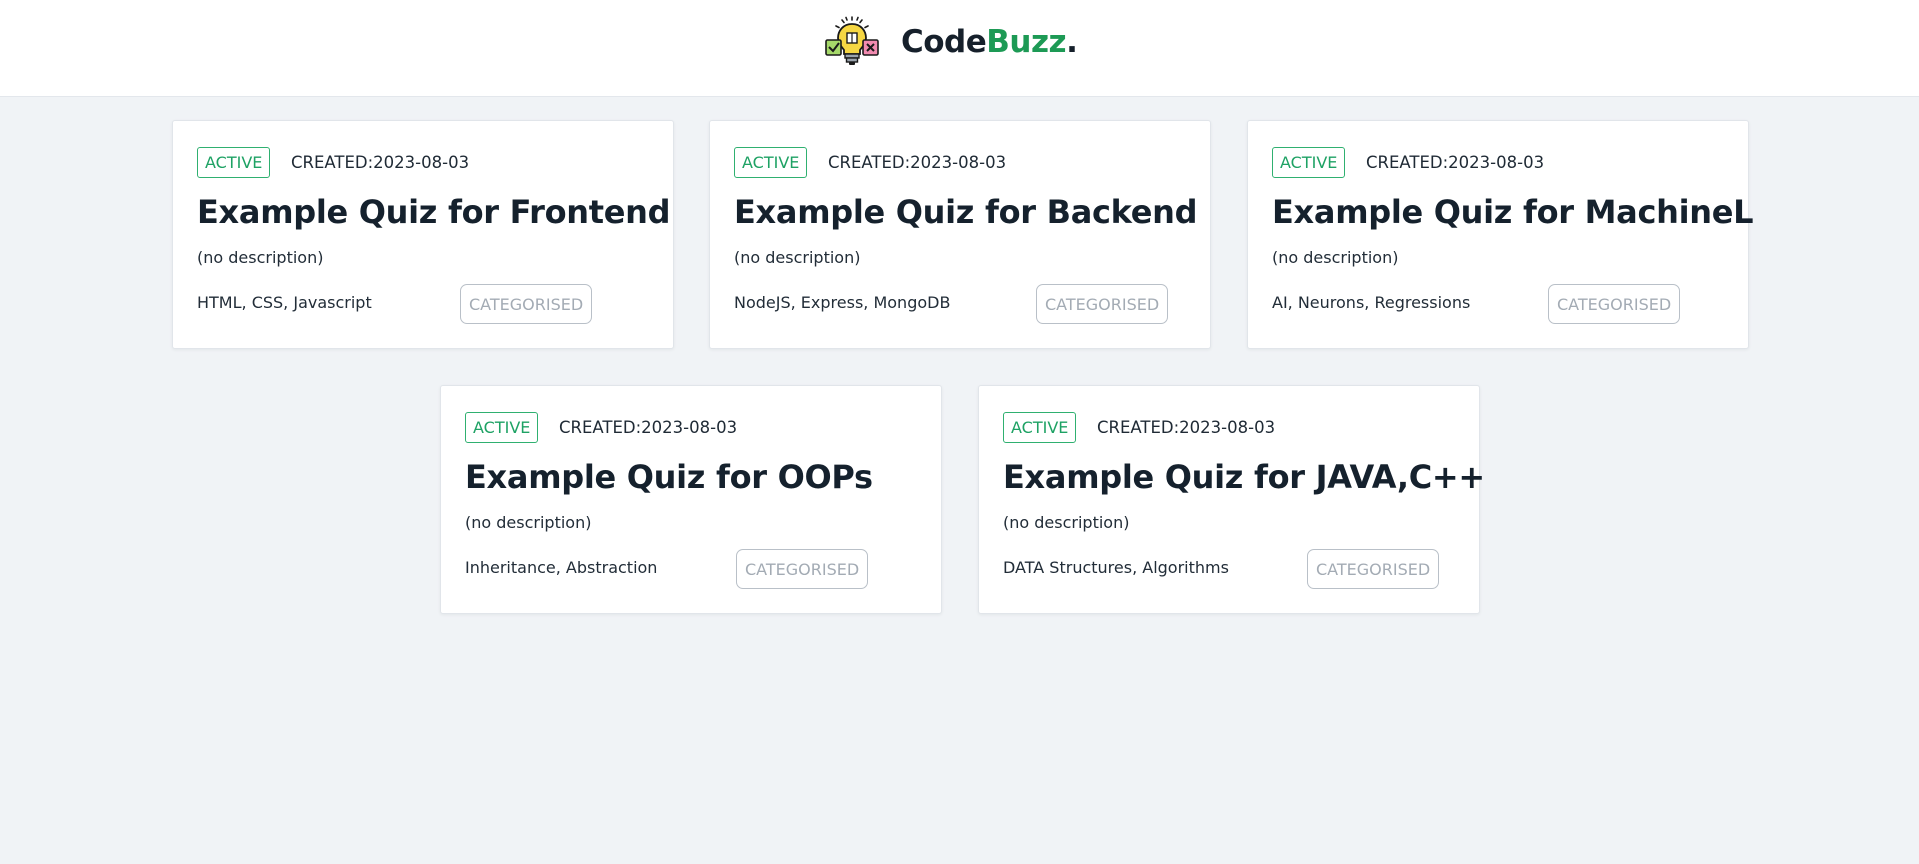  Describe the element at coordinates (284, 302) in the screenshot. I see `quiz-tags: HTML, CSS, Javascript` at that location.